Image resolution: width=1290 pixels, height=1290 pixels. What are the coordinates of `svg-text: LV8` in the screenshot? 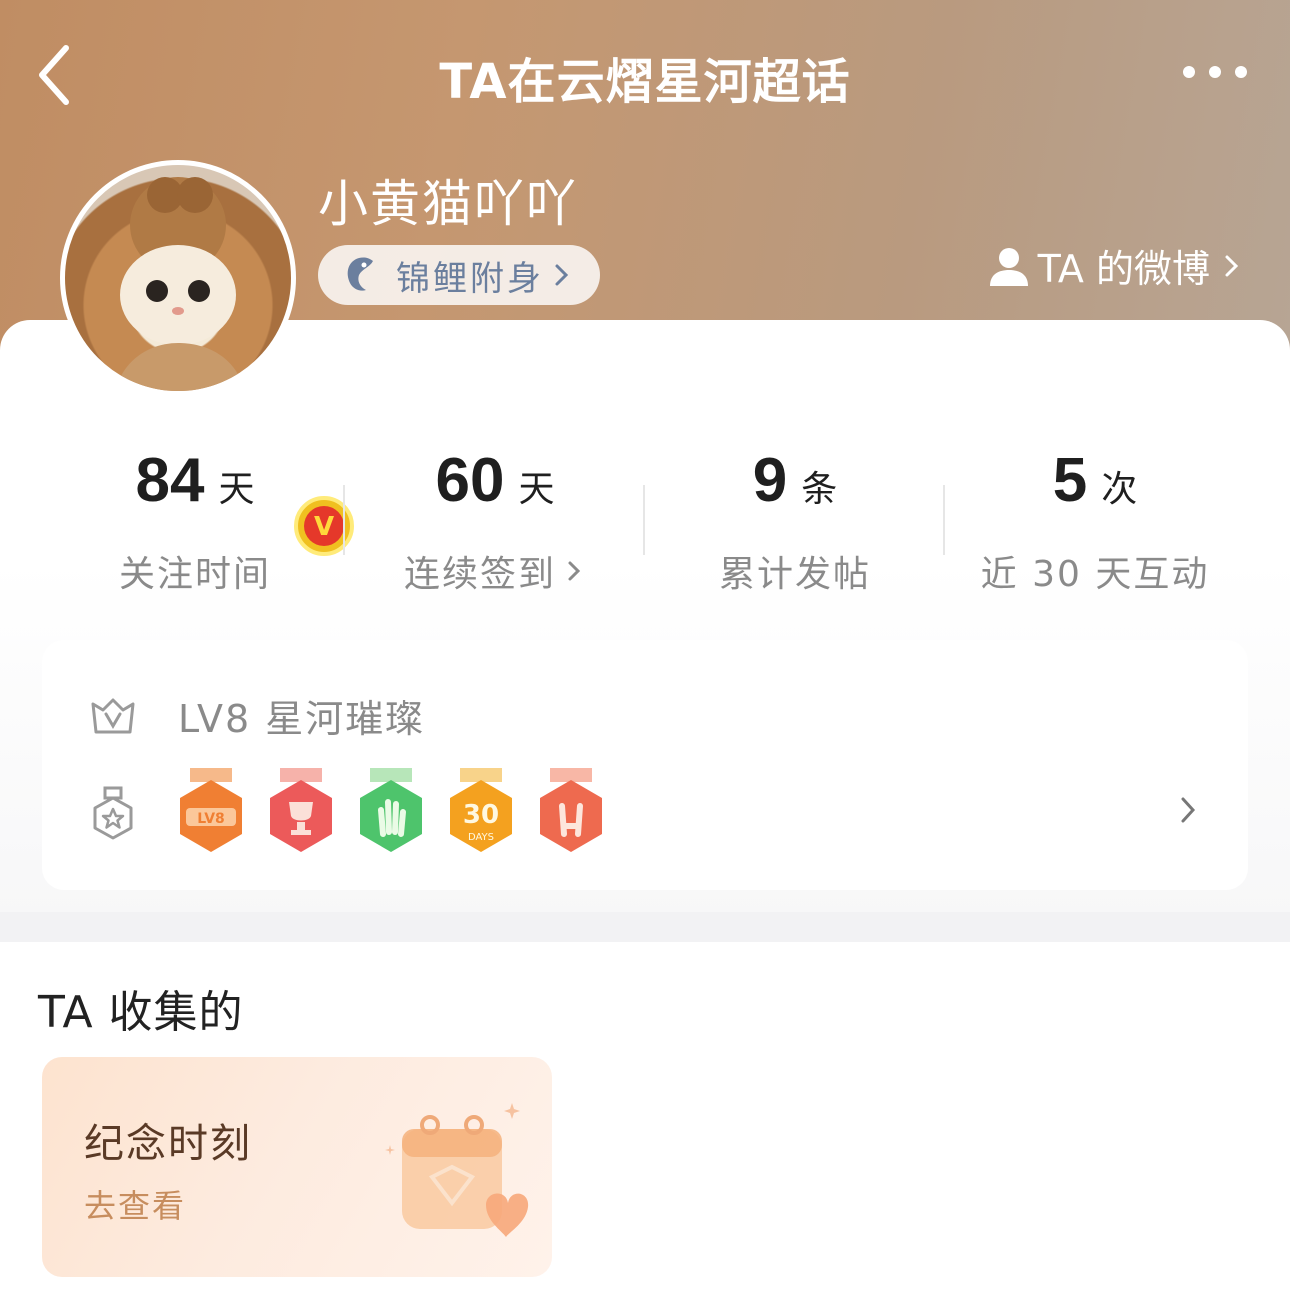 It's located at (211, 819).